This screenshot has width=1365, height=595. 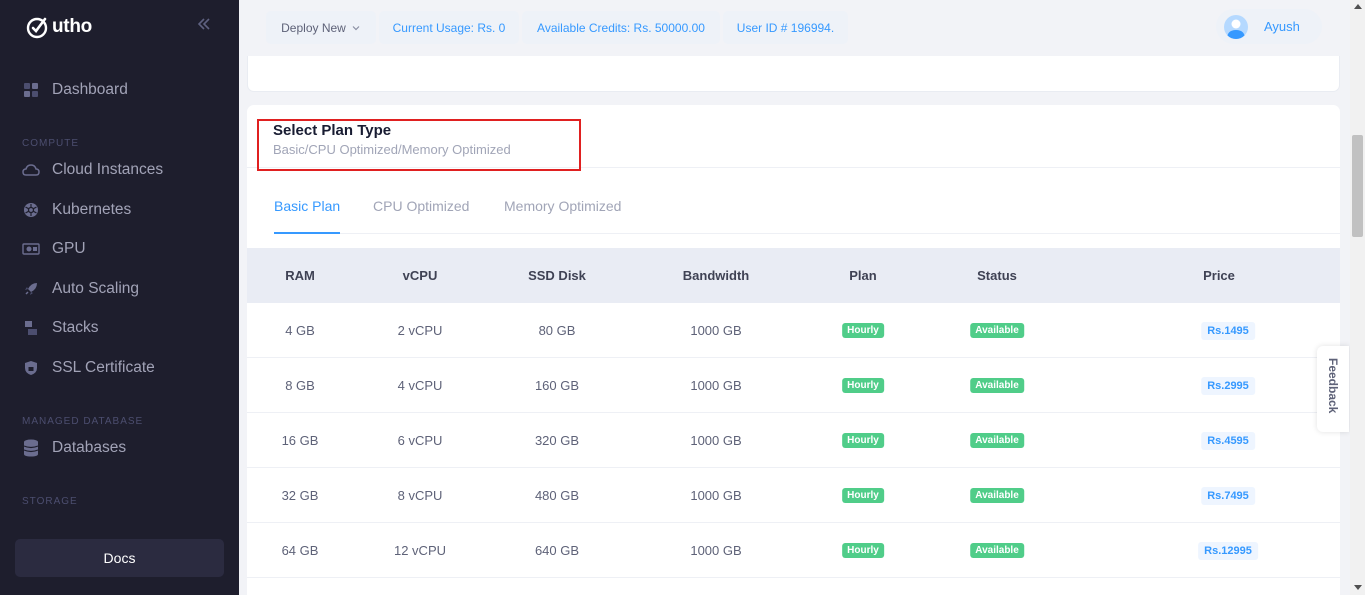 I want to click on user-id-pill: User ID # 196994., so click(x=785, y=27).